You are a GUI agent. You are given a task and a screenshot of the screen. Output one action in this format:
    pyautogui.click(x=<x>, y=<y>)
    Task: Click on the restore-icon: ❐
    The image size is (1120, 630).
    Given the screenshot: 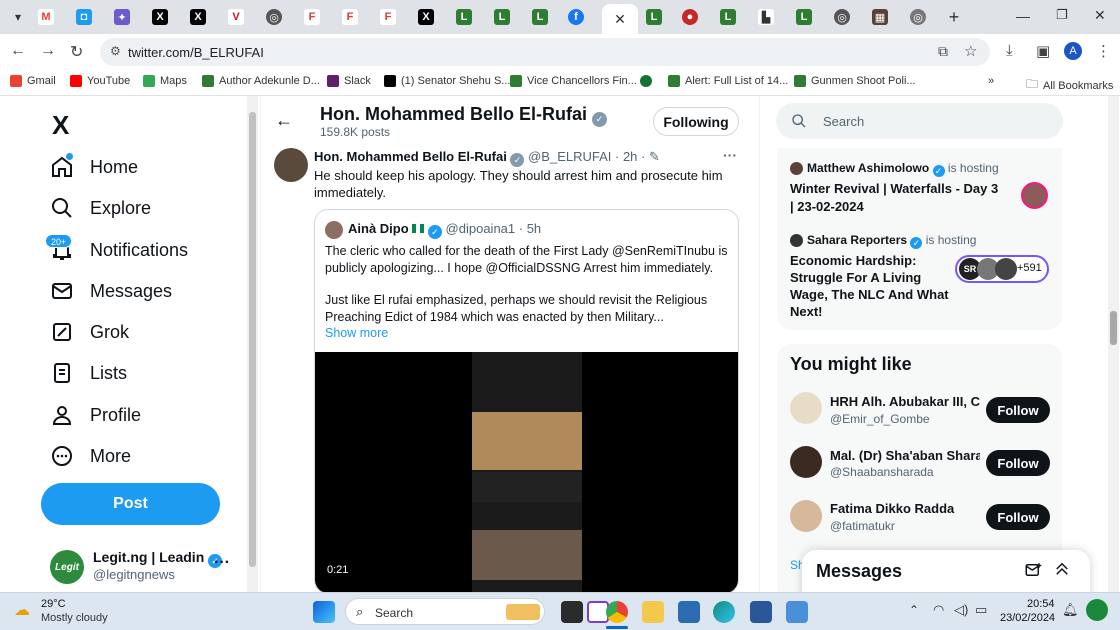 What is the action you would take?
    pyautogui.click(x=1062, y=15)
    